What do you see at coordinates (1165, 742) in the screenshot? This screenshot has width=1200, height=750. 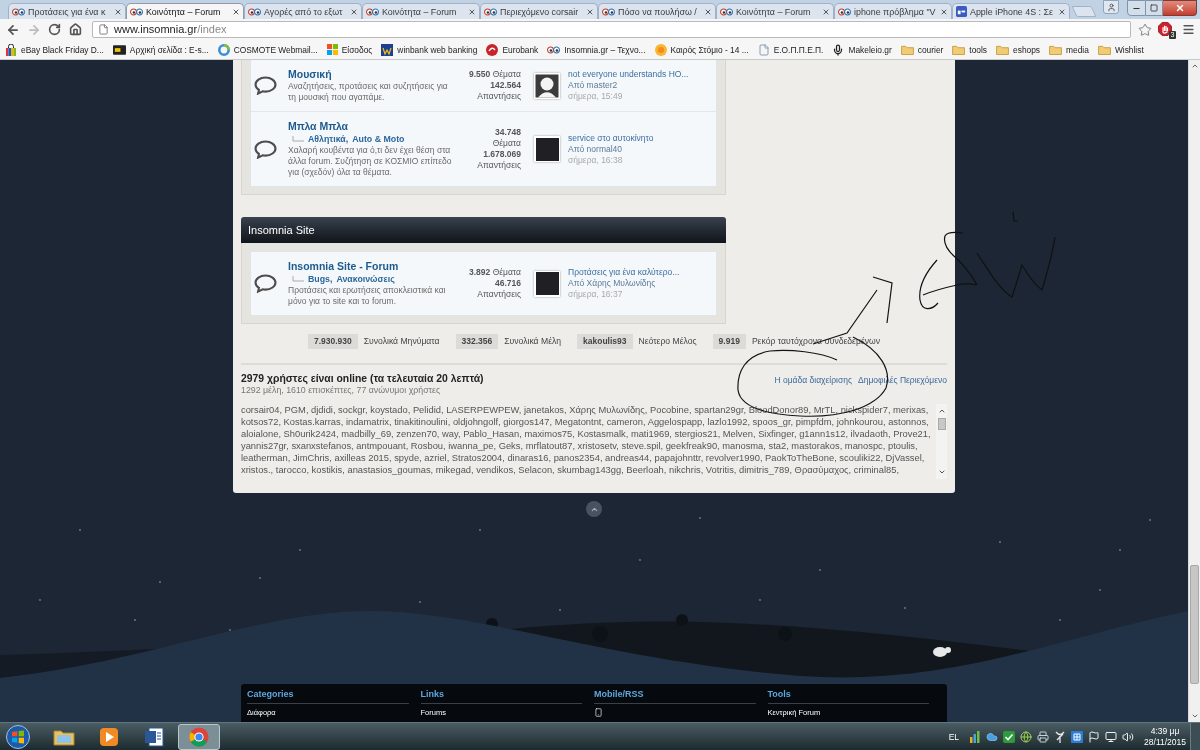 I see `clock-date: 28/11/2015` at bounding box center [1165, 742].